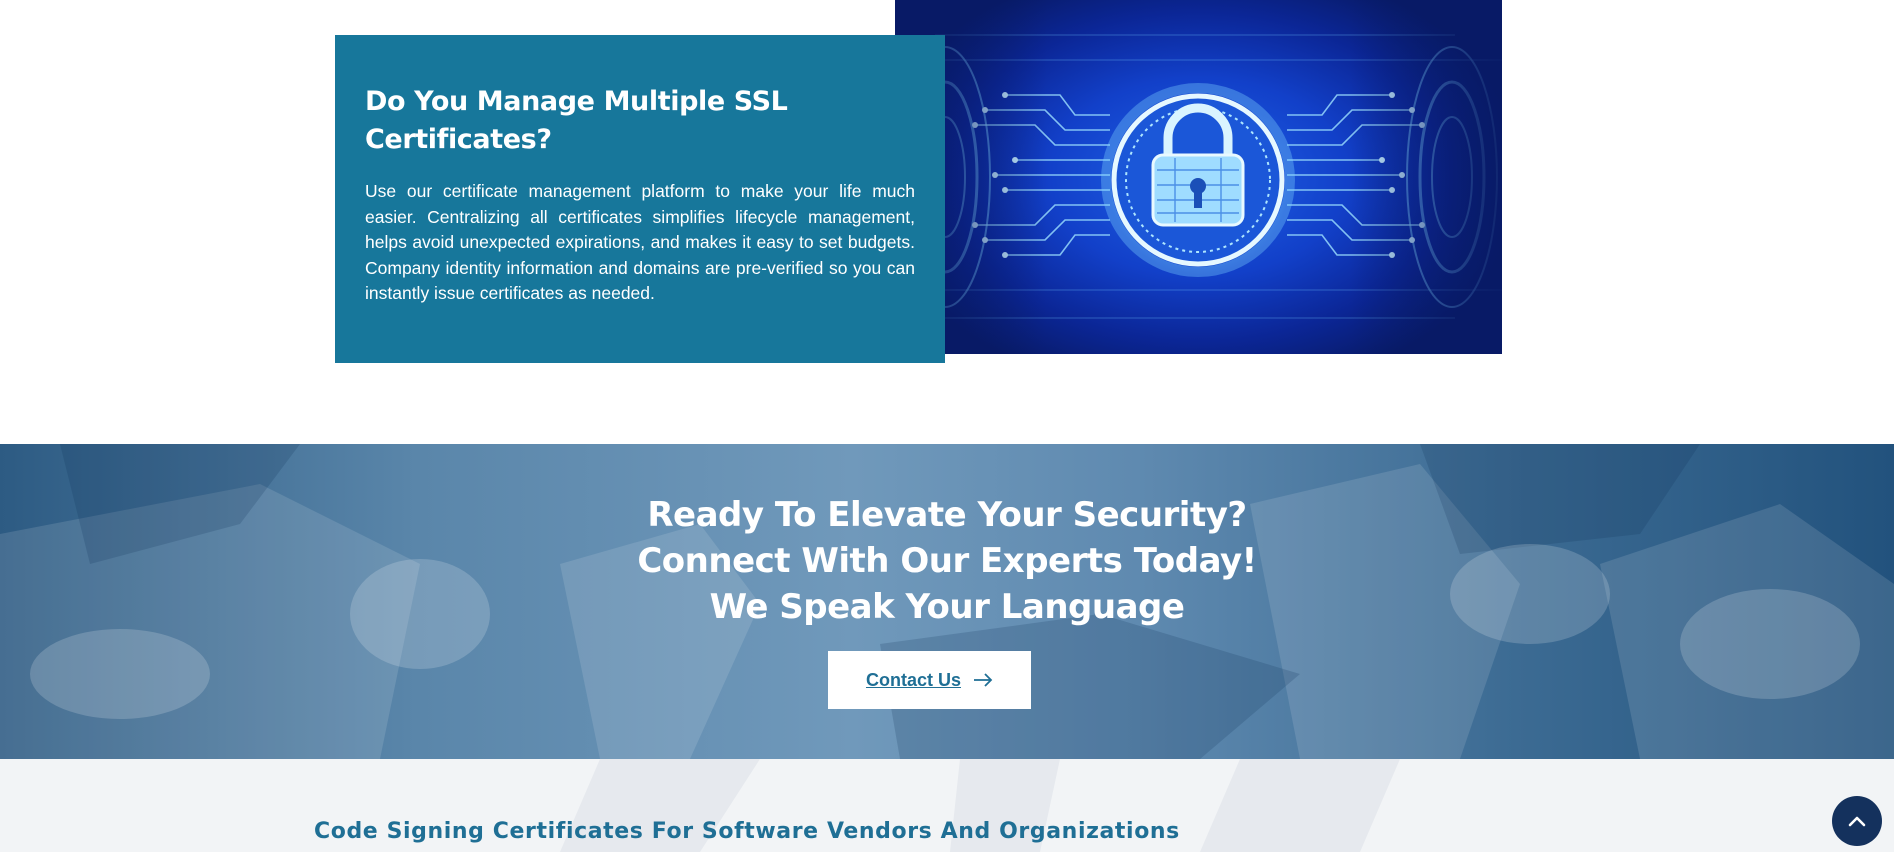 The width and height of the screenshot is (1894, 852). What do you see at coordinates (947, 607) in the screenshot?
I see `cta-line-3: We Speak Your Language` at bounding box center [947, 607].